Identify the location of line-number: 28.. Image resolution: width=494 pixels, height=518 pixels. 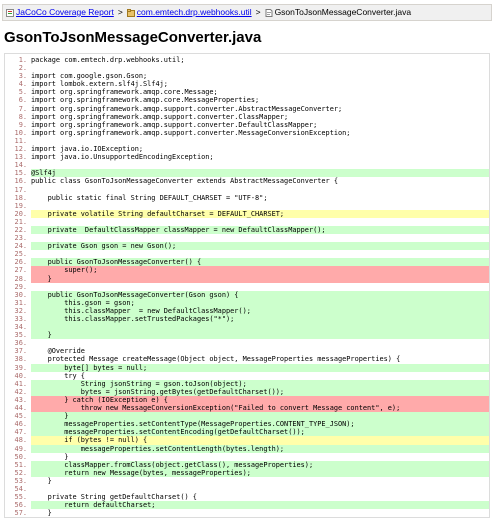
(18, 278).